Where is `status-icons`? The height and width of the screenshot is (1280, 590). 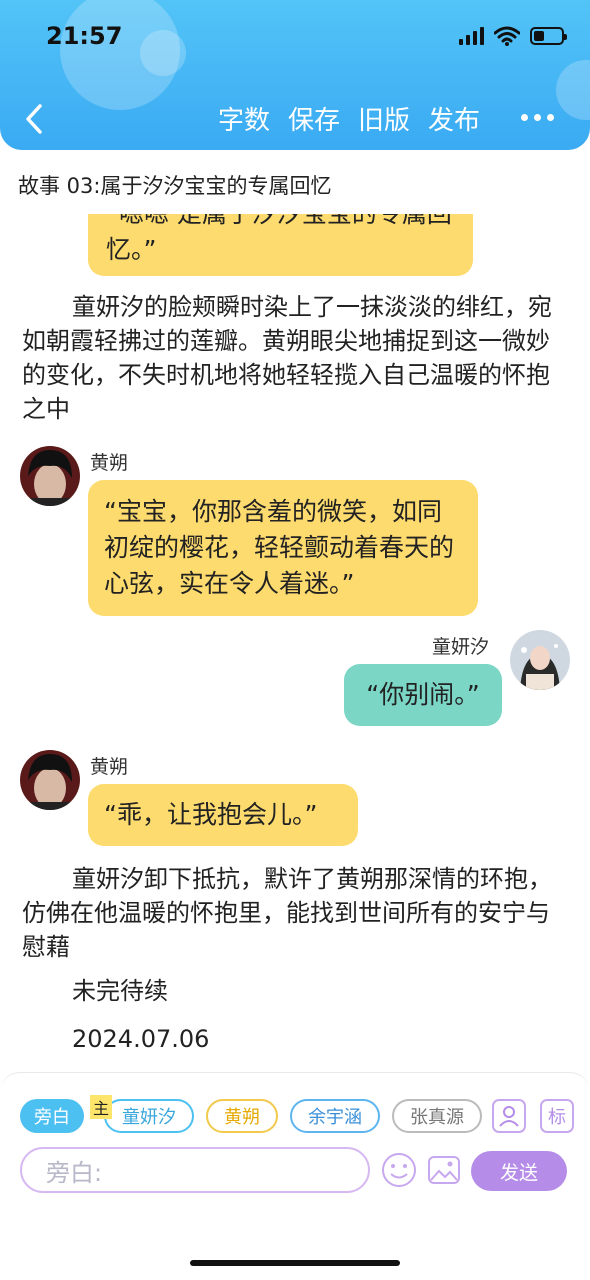
status-icons is located at coordinates (513, 36).